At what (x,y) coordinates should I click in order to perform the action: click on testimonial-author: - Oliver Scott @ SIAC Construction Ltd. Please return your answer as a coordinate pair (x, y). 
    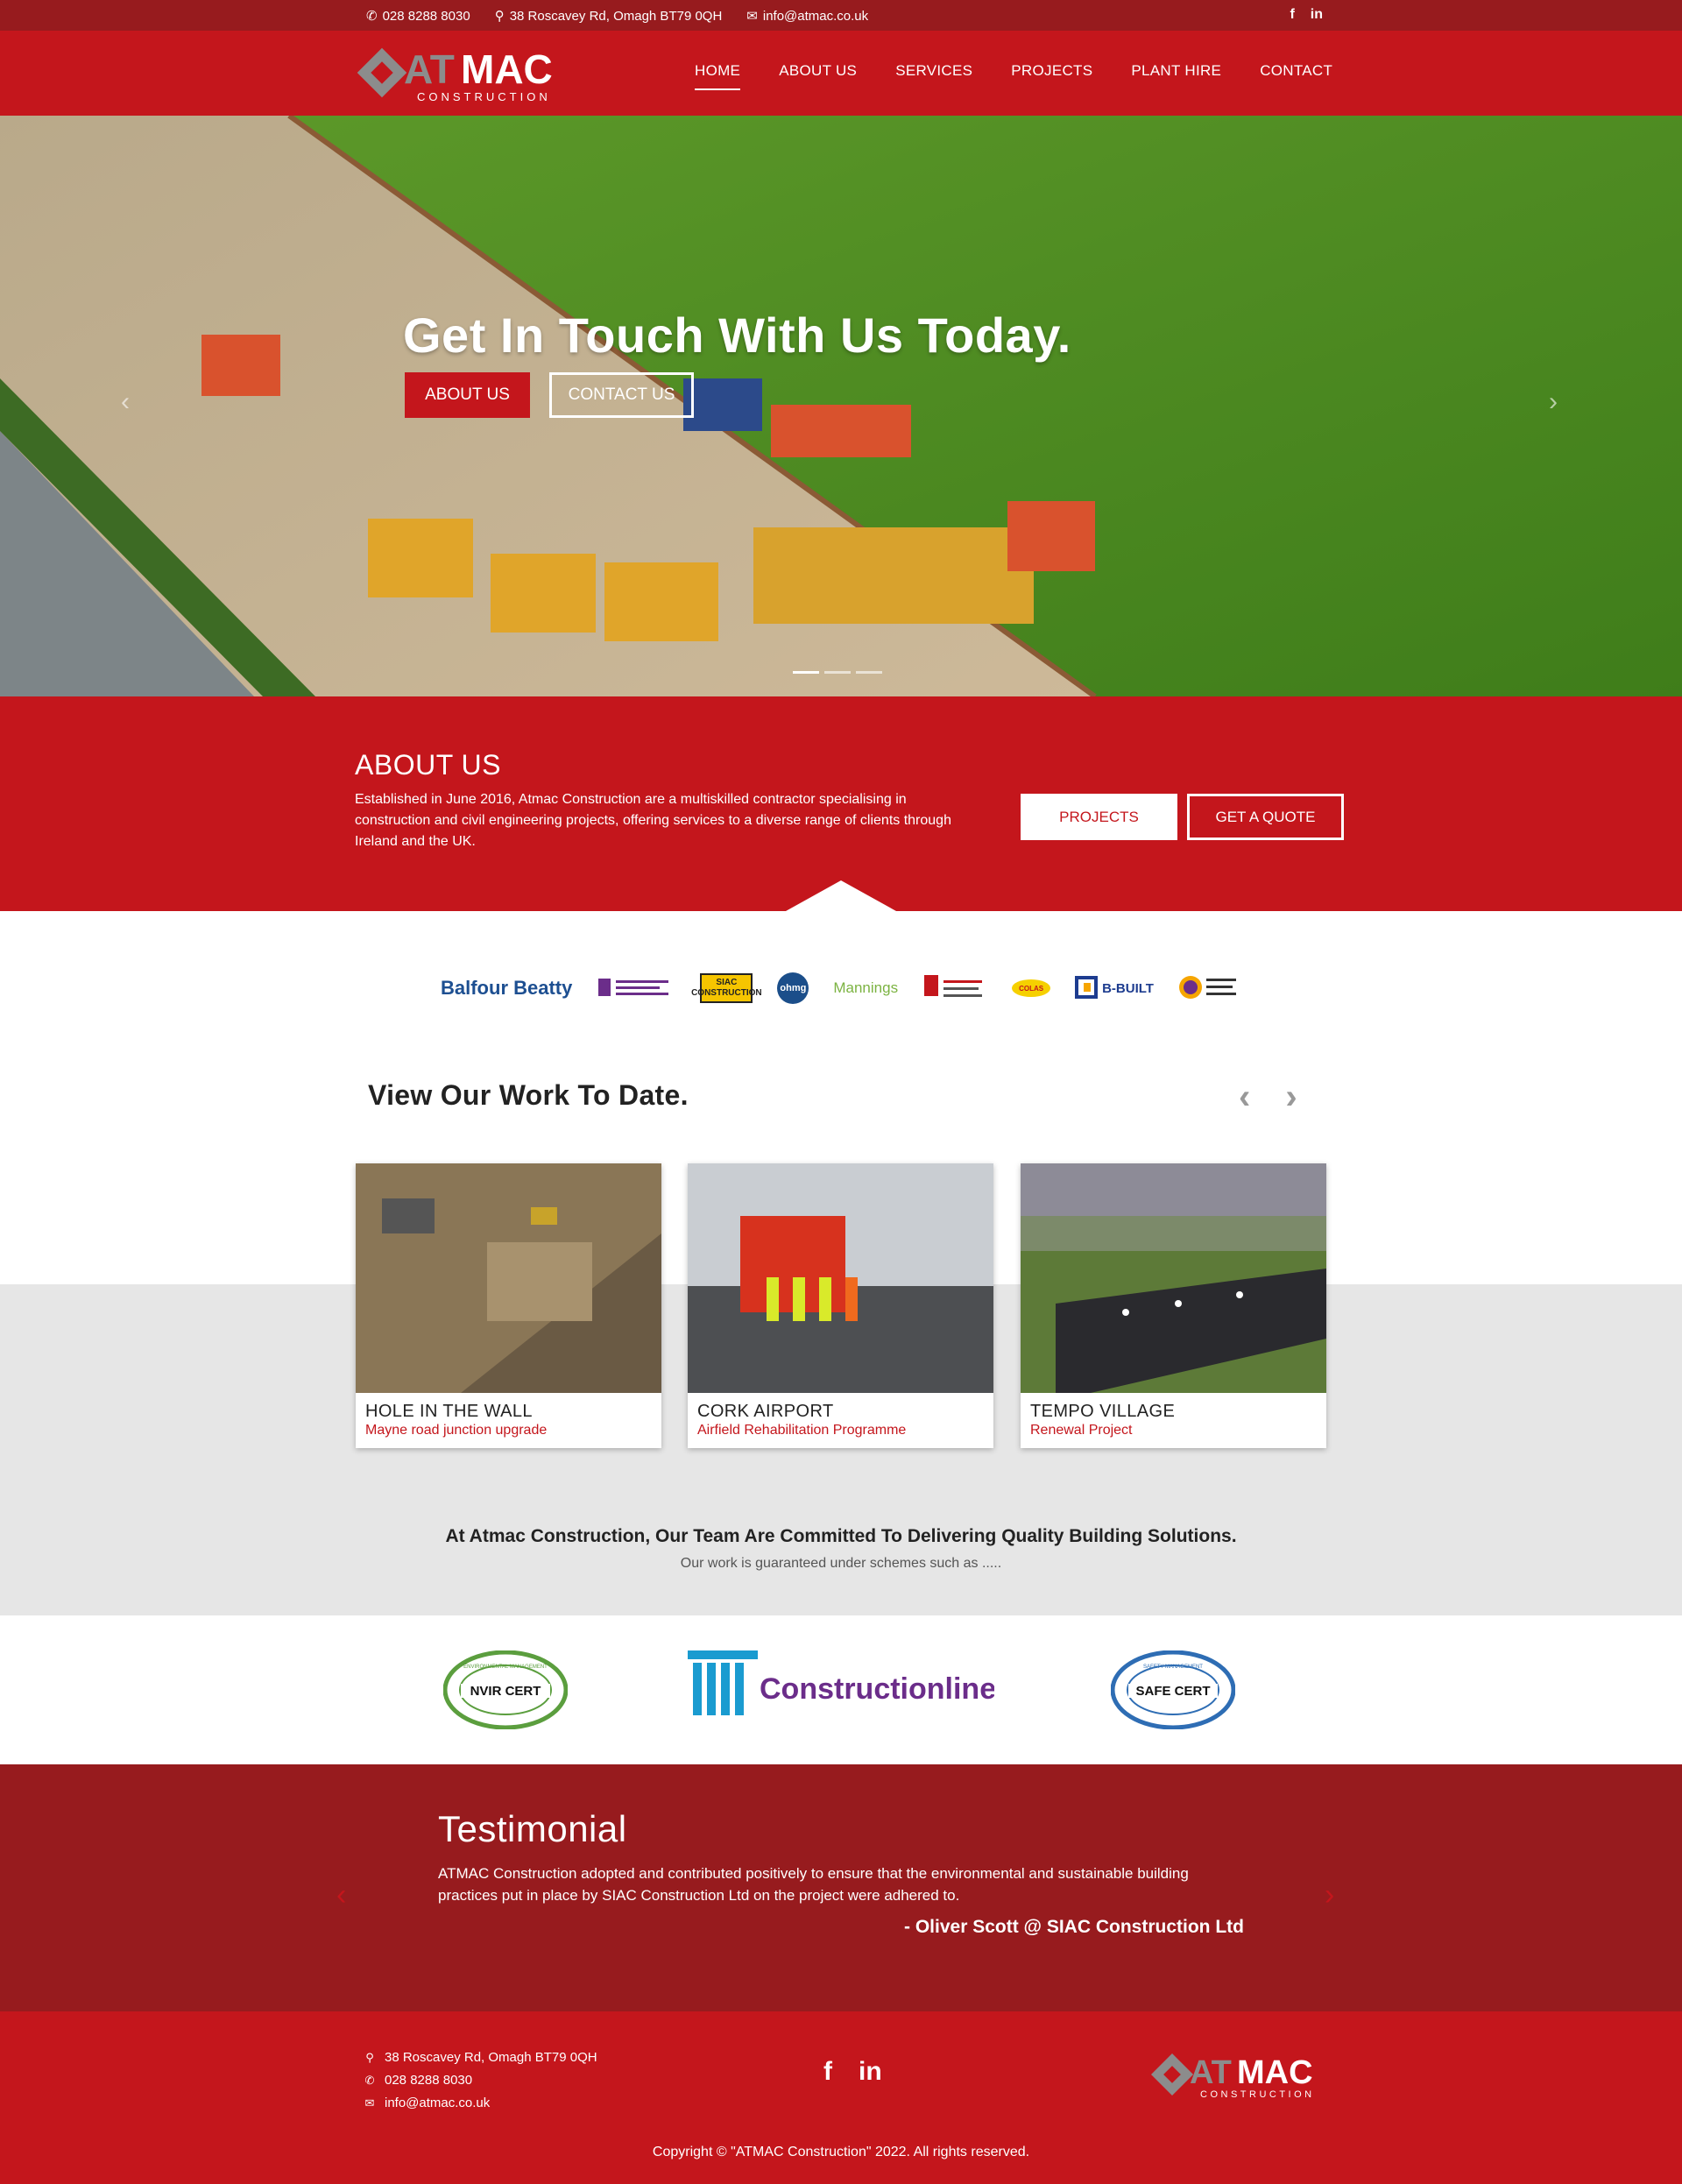
    Looking at the image, I should click on (1074, 1927).